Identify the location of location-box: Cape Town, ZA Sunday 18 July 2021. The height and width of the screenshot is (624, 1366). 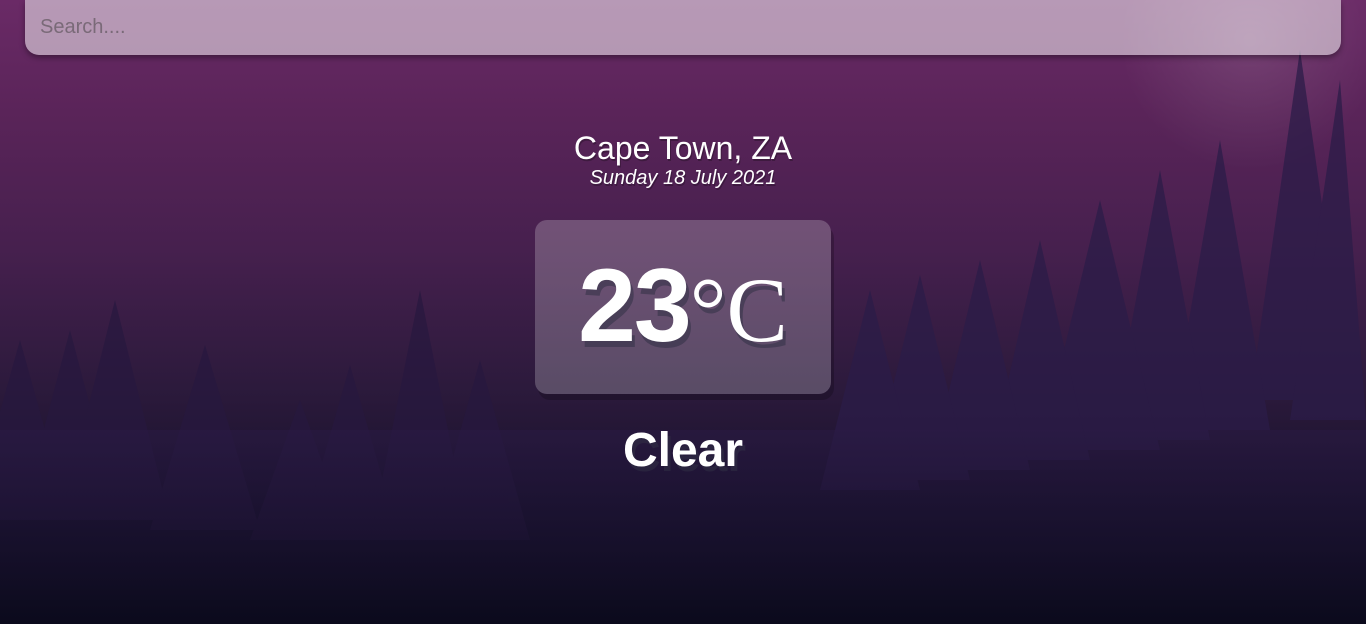
(683, 159).